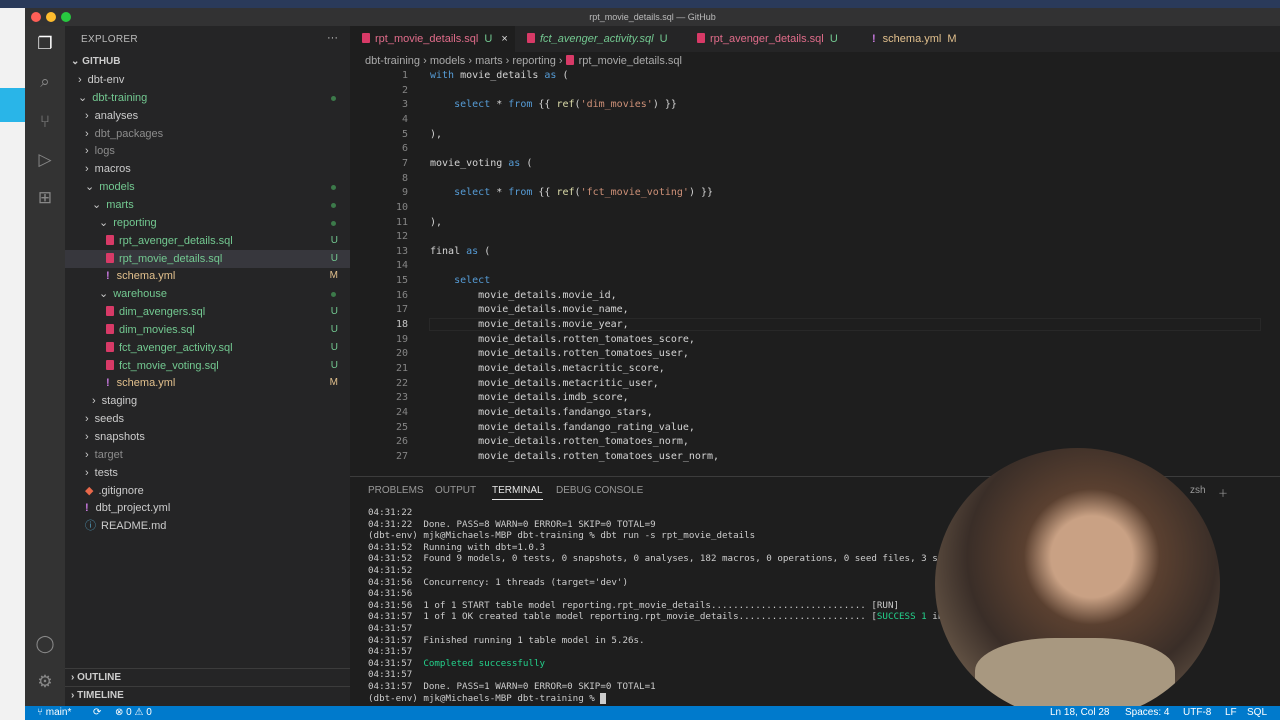 This screenshot has height=720, width=1280. What do you see at coordinates (207, 258) in the screenshot?
I see `tree-item: rpt_movie_details.sql U` at bounding box center [207, 258].